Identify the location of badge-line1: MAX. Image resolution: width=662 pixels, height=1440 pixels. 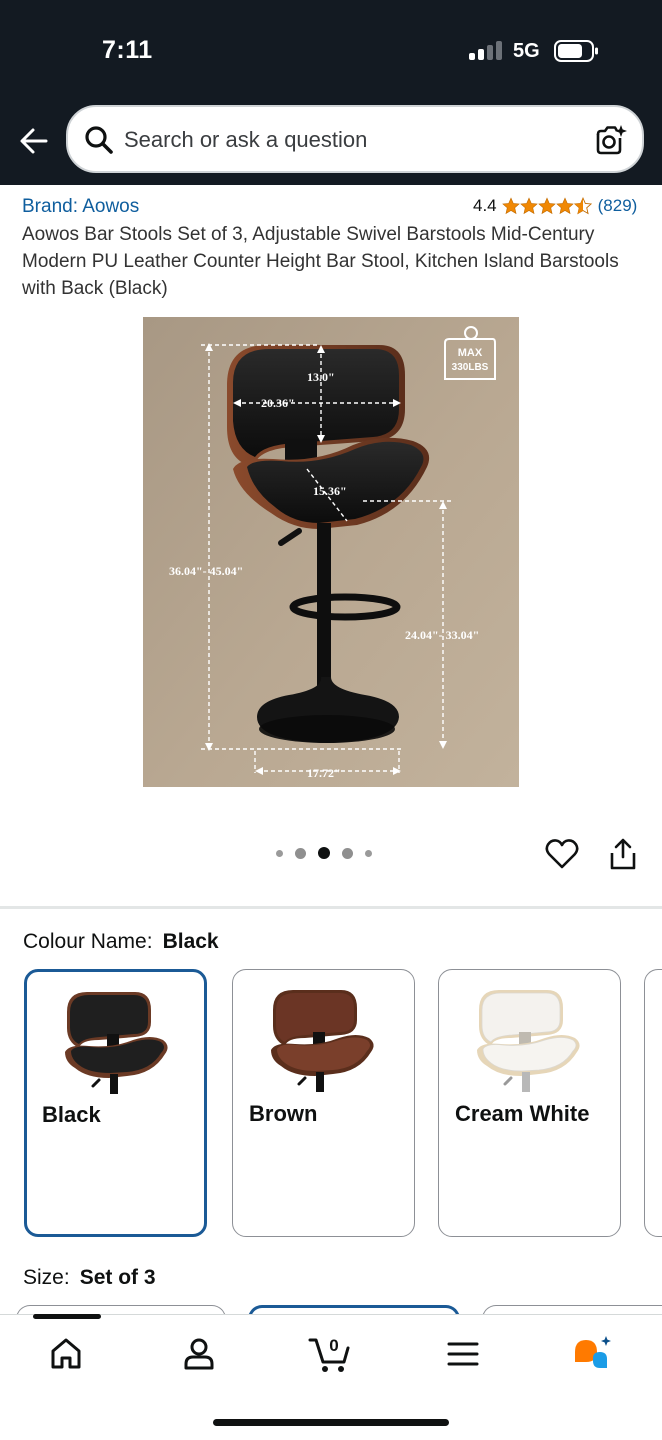
(470, 353).